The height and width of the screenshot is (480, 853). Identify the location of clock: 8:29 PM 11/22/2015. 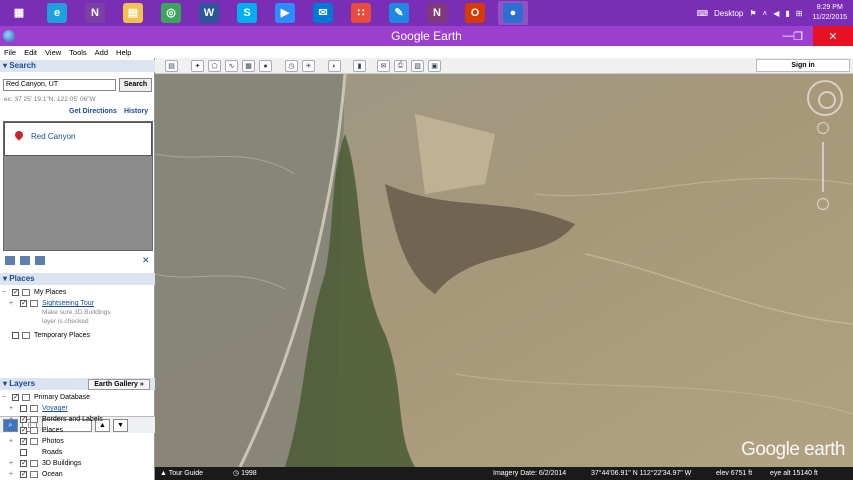
(829, 13).